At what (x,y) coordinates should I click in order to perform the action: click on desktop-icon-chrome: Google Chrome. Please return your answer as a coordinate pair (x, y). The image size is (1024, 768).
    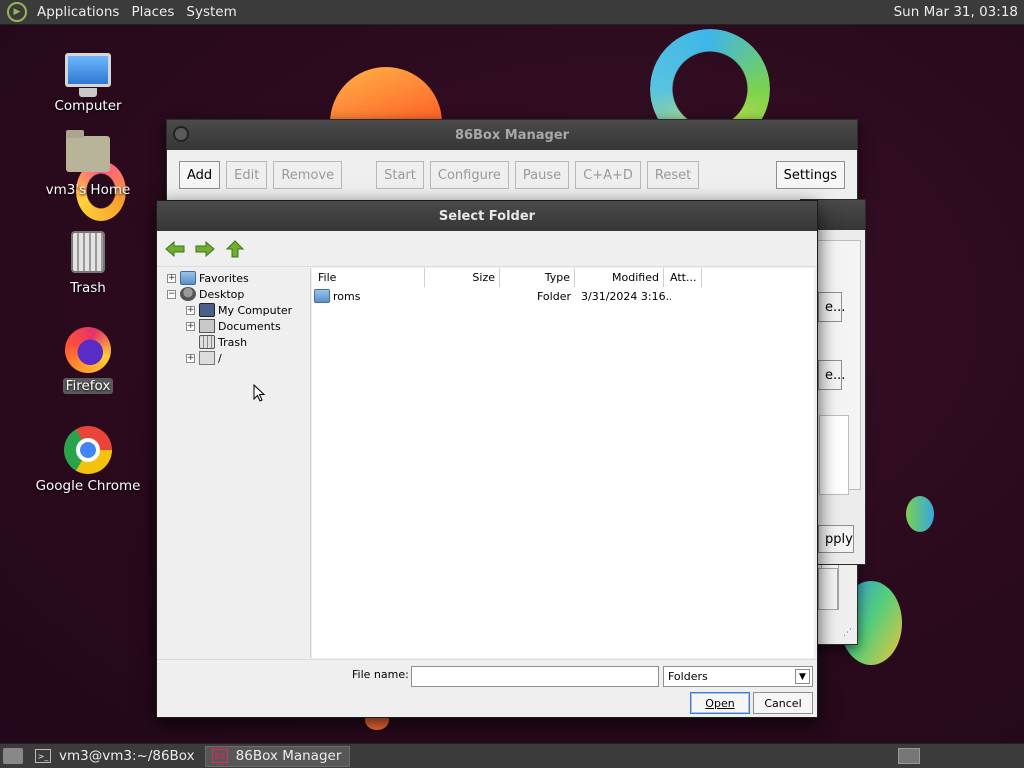
    Looking at the image, I should click on (88, 460).